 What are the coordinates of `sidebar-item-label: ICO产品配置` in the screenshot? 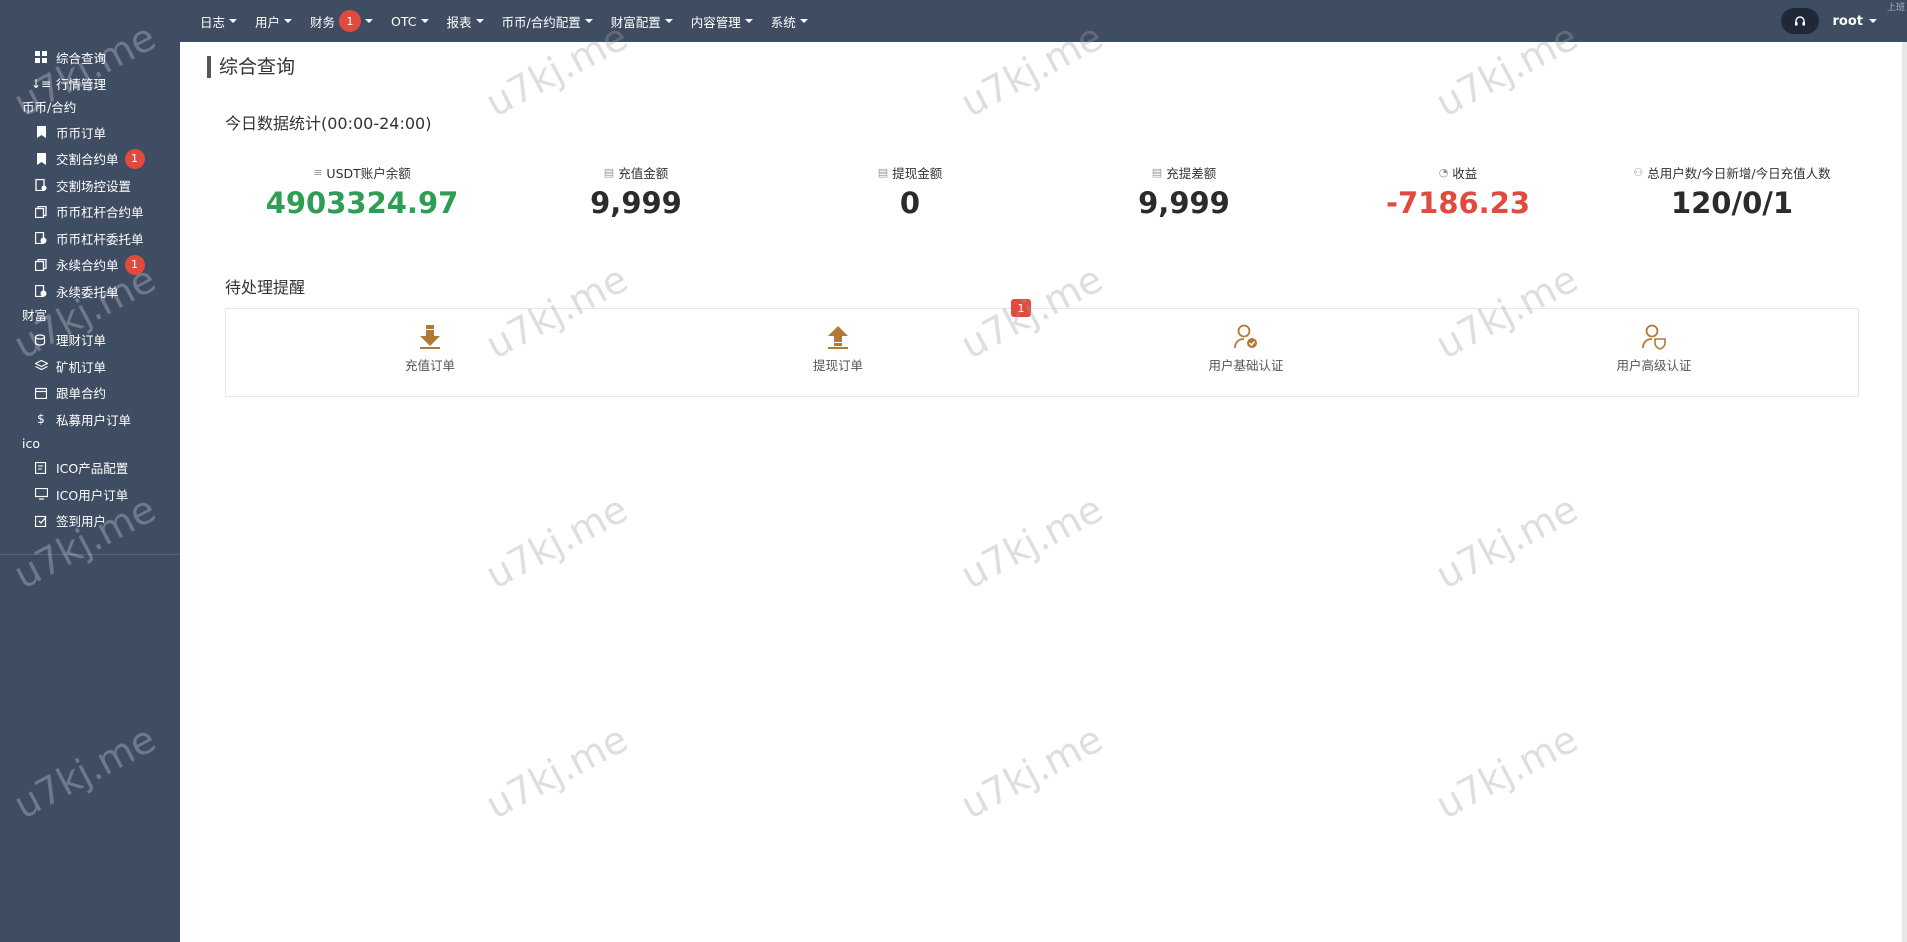 It's located at (92, 469).